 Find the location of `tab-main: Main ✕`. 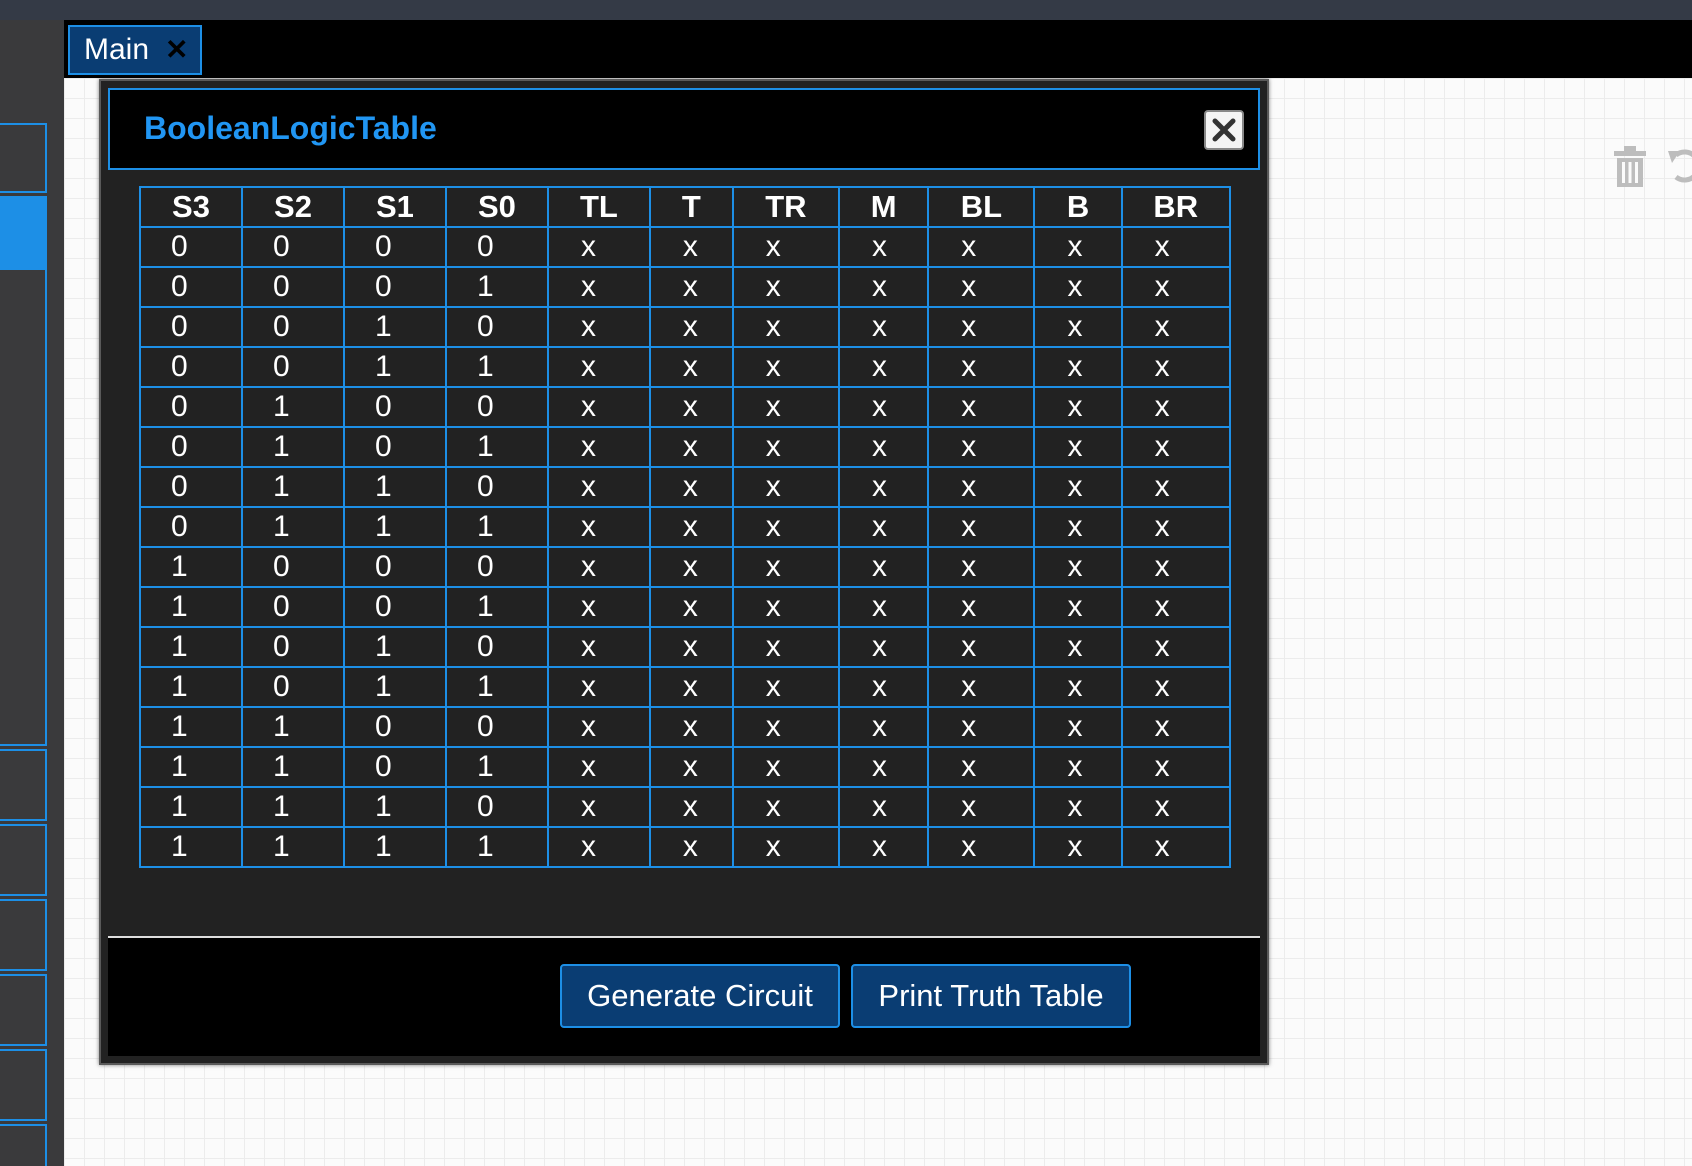

tab-main: Main ✕ is located at coordinates (135, 50).